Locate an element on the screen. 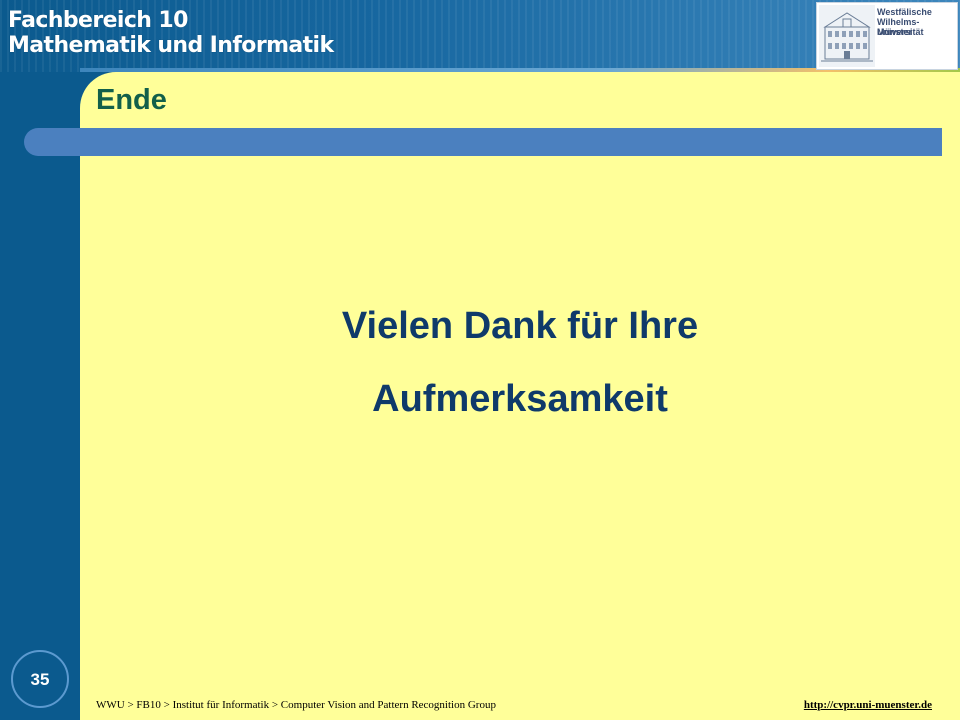 This screenshot has height=720, width=960. message-line2: Aufmerksamkeit is located at coordinates (520, 399).